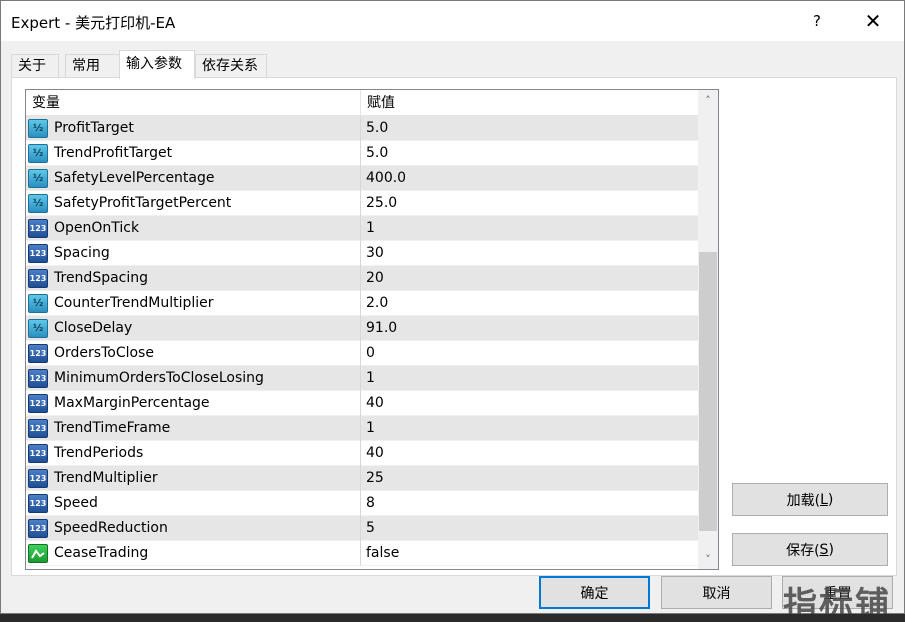 Image resolution: width=905 pixels, height=622 pixels. What do you see at coordinates (193, 428) in the screenshot?
I see `parameter-name-cell: 123 TrendTimeFrame` at bounding box center [193, 428].